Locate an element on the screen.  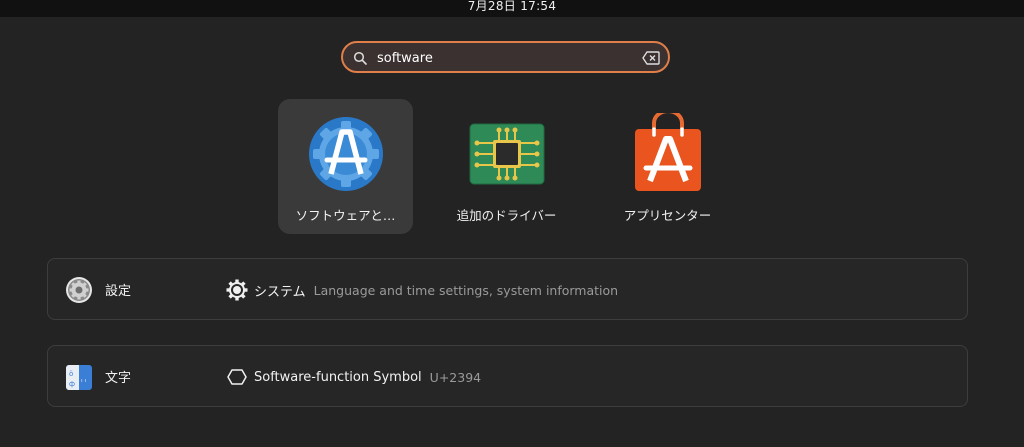
shopping-bag-icon is located at coordinates (668, 152).